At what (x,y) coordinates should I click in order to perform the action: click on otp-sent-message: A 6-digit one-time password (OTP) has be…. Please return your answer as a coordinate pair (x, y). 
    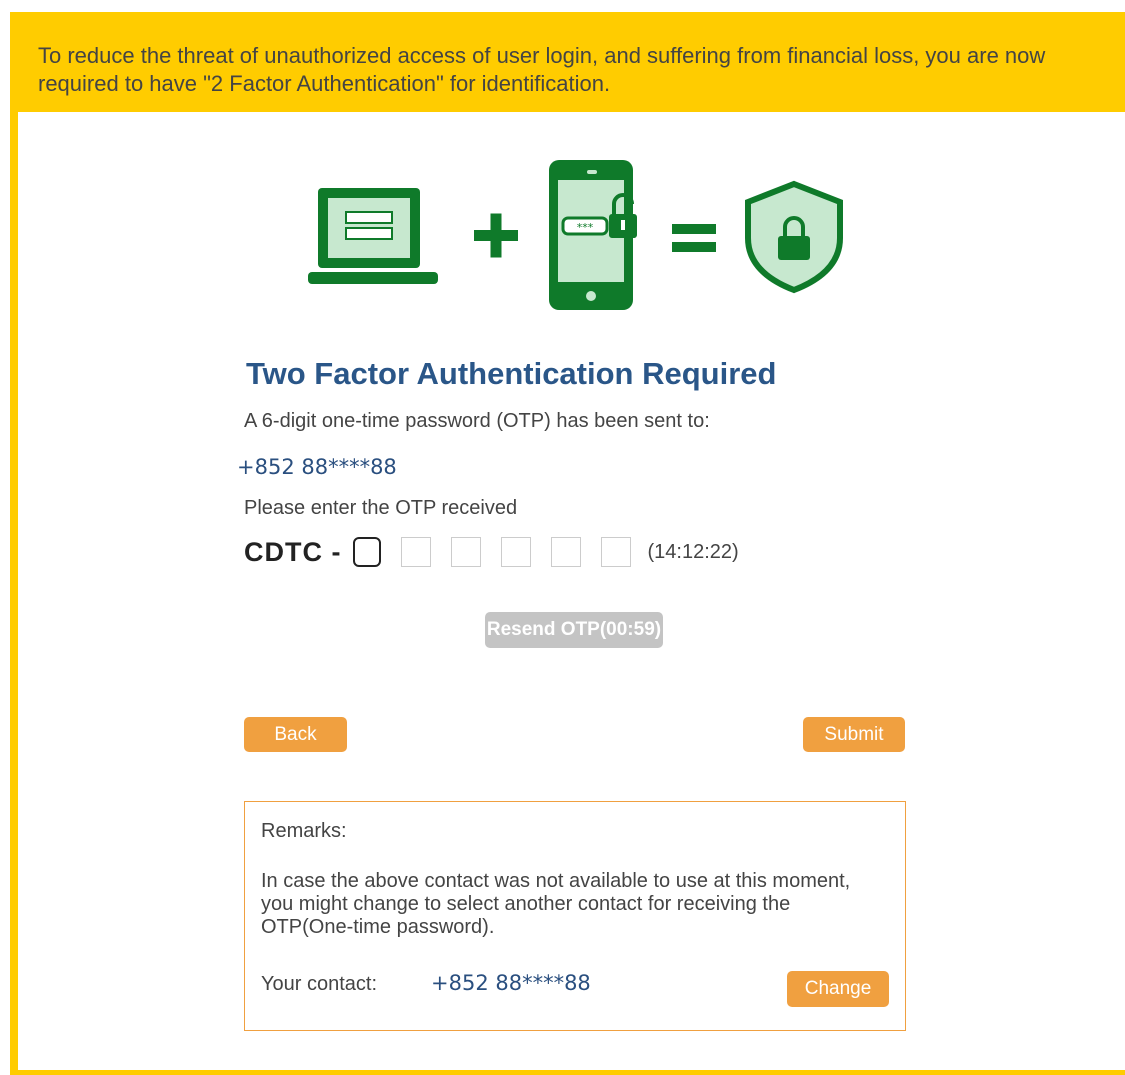
    Looking at the image, I should click on (477, 421).